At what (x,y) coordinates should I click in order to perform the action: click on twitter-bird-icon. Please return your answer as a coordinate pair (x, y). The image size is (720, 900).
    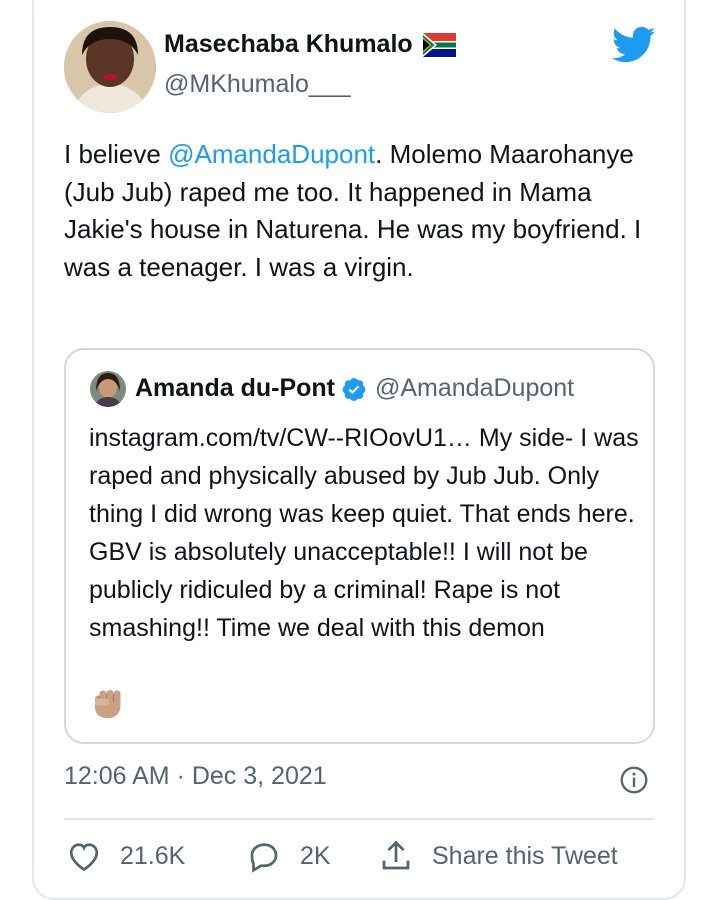
    Looking at the image, I should click on (634, 45).